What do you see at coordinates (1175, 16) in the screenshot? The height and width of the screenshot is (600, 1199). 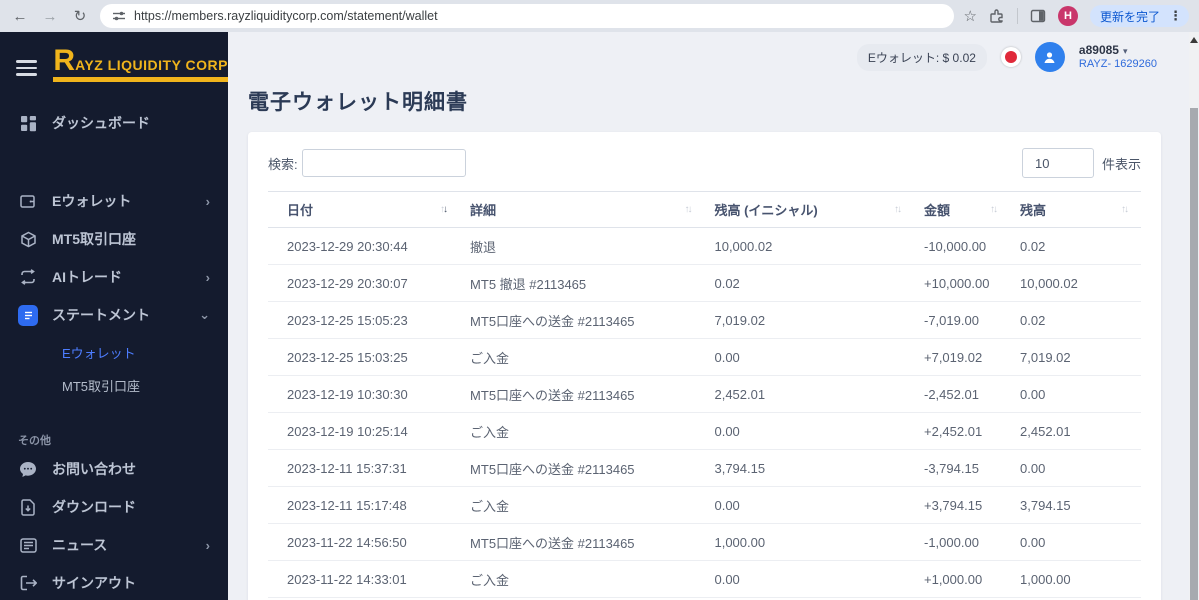 I see `browser-menu-icon: ⋮` at bounding box center [1175, 16].